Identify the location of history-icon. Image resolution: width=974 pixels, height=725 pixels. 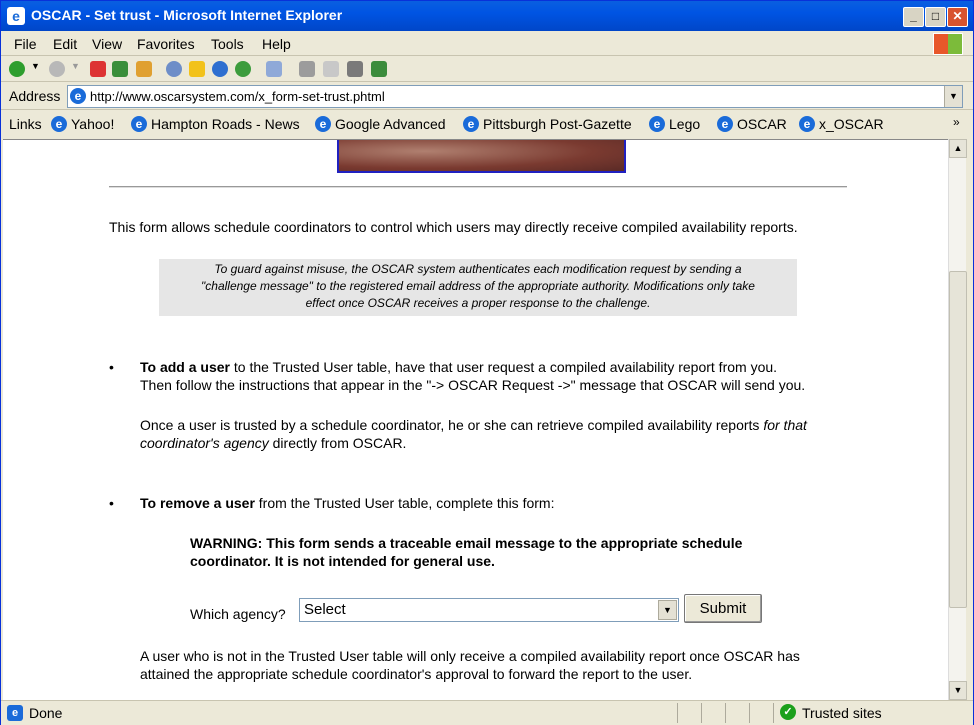
(243, 69).